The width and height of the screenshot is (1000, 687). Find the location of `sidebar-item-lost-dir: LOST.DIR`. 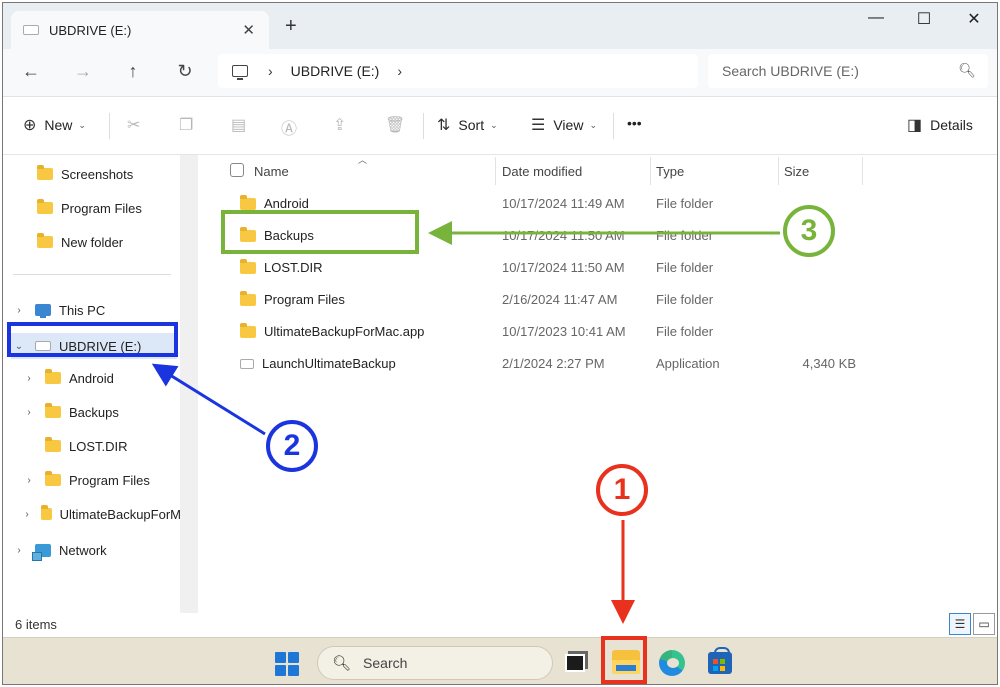

sidebar-item-lost-dir: LOST.DIR is located at coordinates (75, 446).